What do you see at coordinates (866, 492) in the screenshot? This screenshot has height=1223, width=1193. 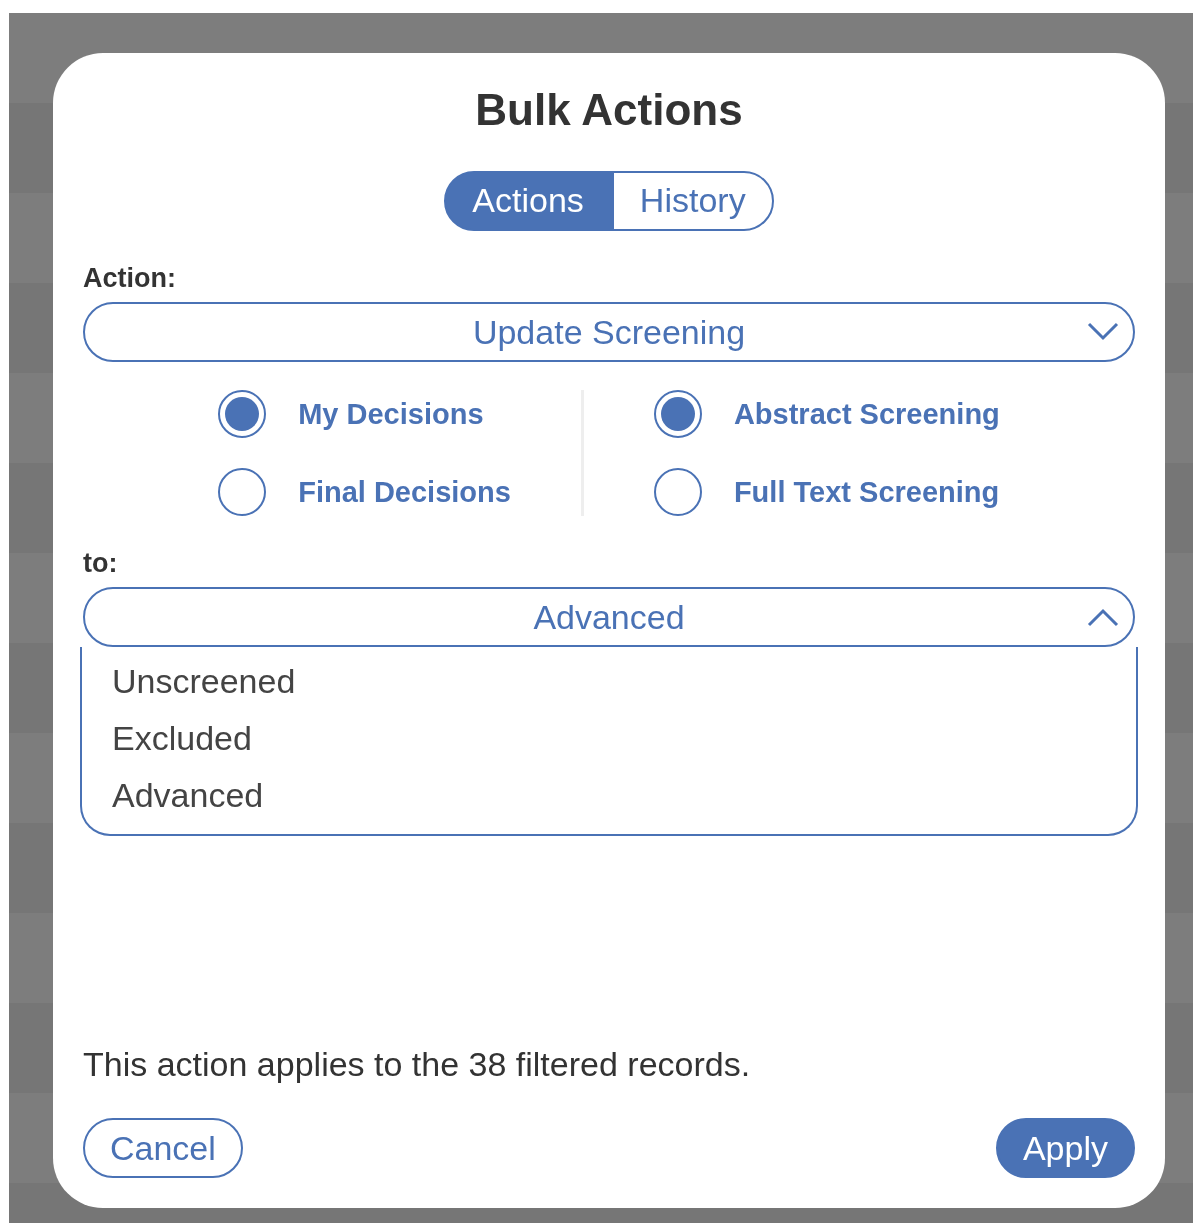 I see `radio-label: Full Text Screening` at bounding box center [866, 492].